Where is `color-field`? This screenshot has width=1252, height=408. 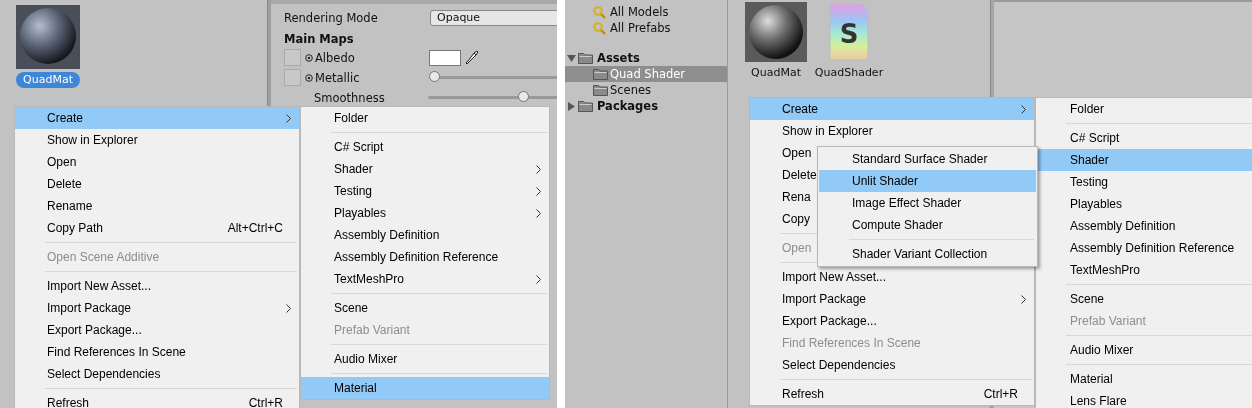 color-field is located at coordinates (445, 57).